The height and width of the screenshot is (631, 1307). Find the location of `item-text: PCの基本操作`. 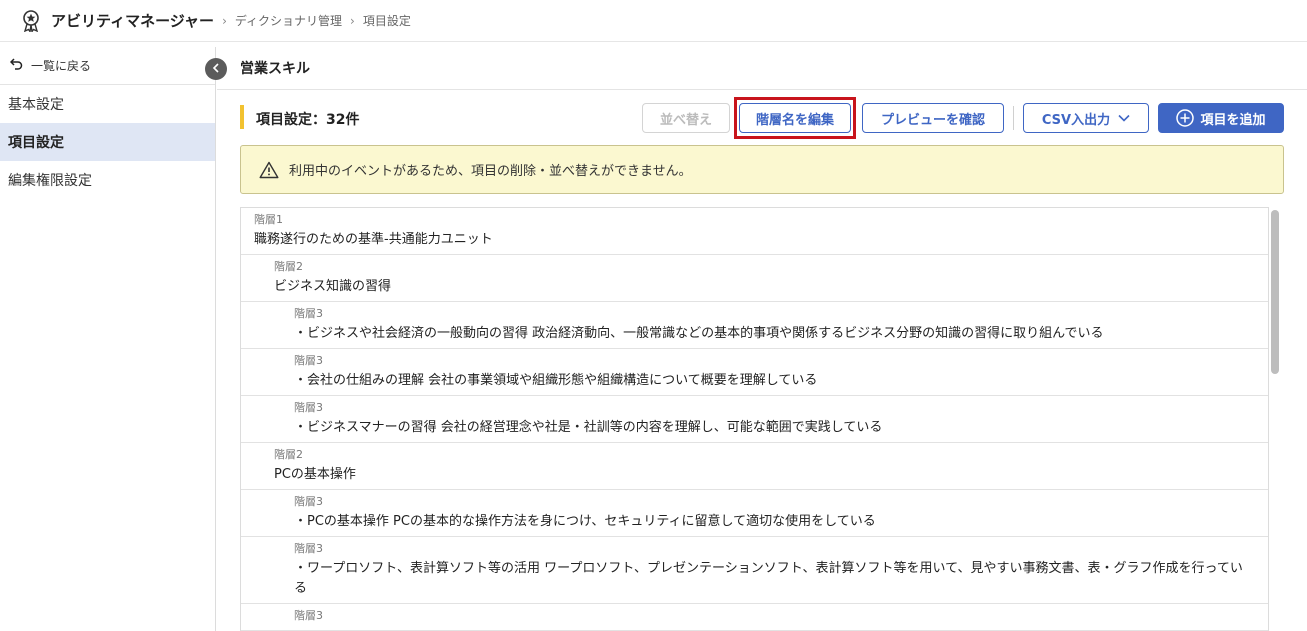

item-text: PCの基本操作 is located at coordinates (315, 474).